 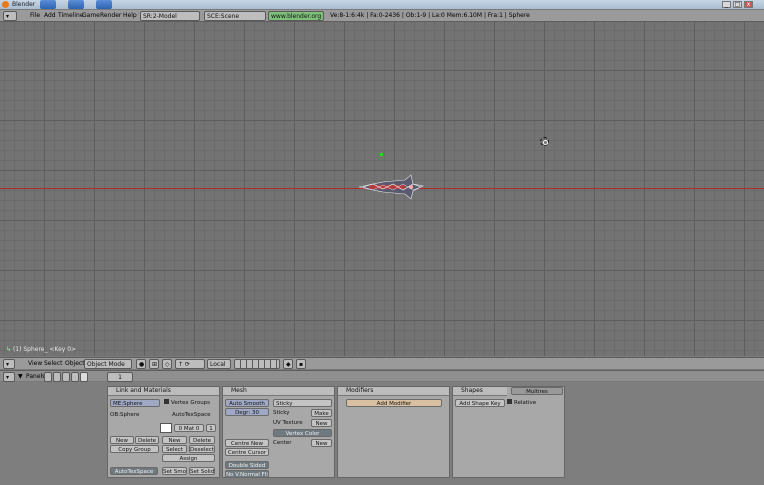 What do you see at coordinates (391, 187) in the screenshot?
I see `sphere-mesh-object` at bounding box center [391, 187].